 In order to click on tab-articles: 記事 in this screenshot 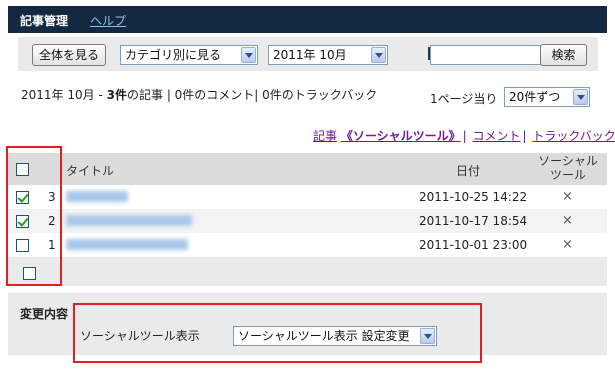, I will do `click(325, 136)`.